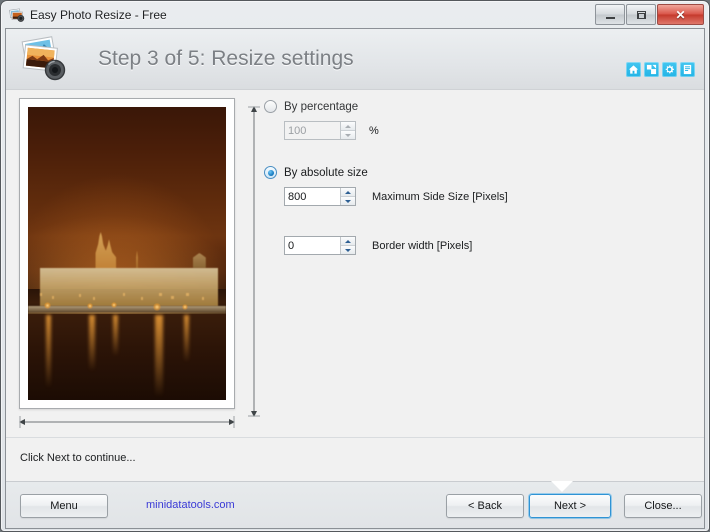 Image resolution: width=710 pixels, height=532 pixels. I want to click on next-pointer-chevron-icon, so click(562, 486).